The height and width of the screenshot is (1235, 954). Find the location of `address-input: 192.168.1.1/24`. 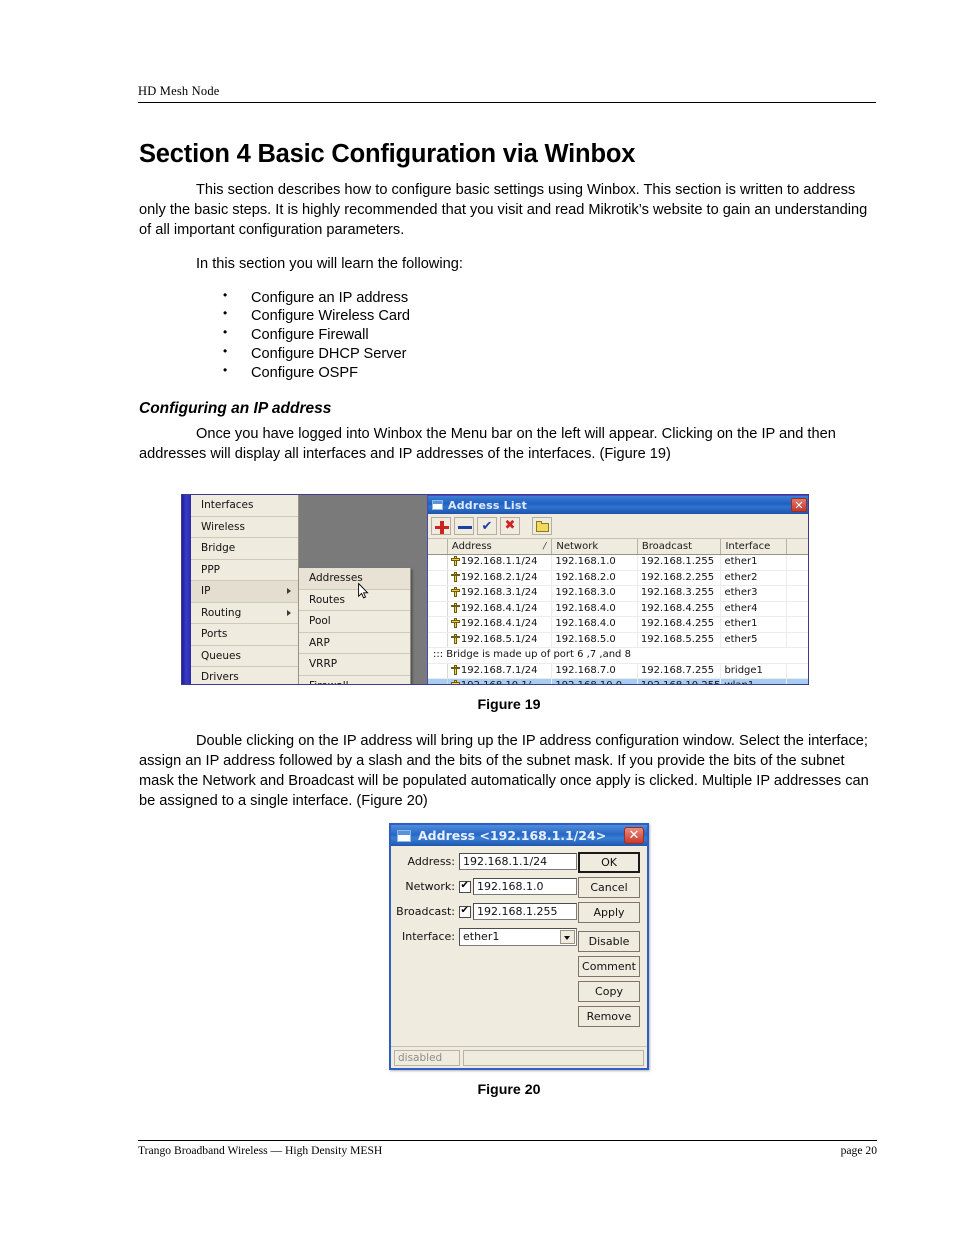

address-input: 192.168.1.1/24 is located at coordinates (518, 861).